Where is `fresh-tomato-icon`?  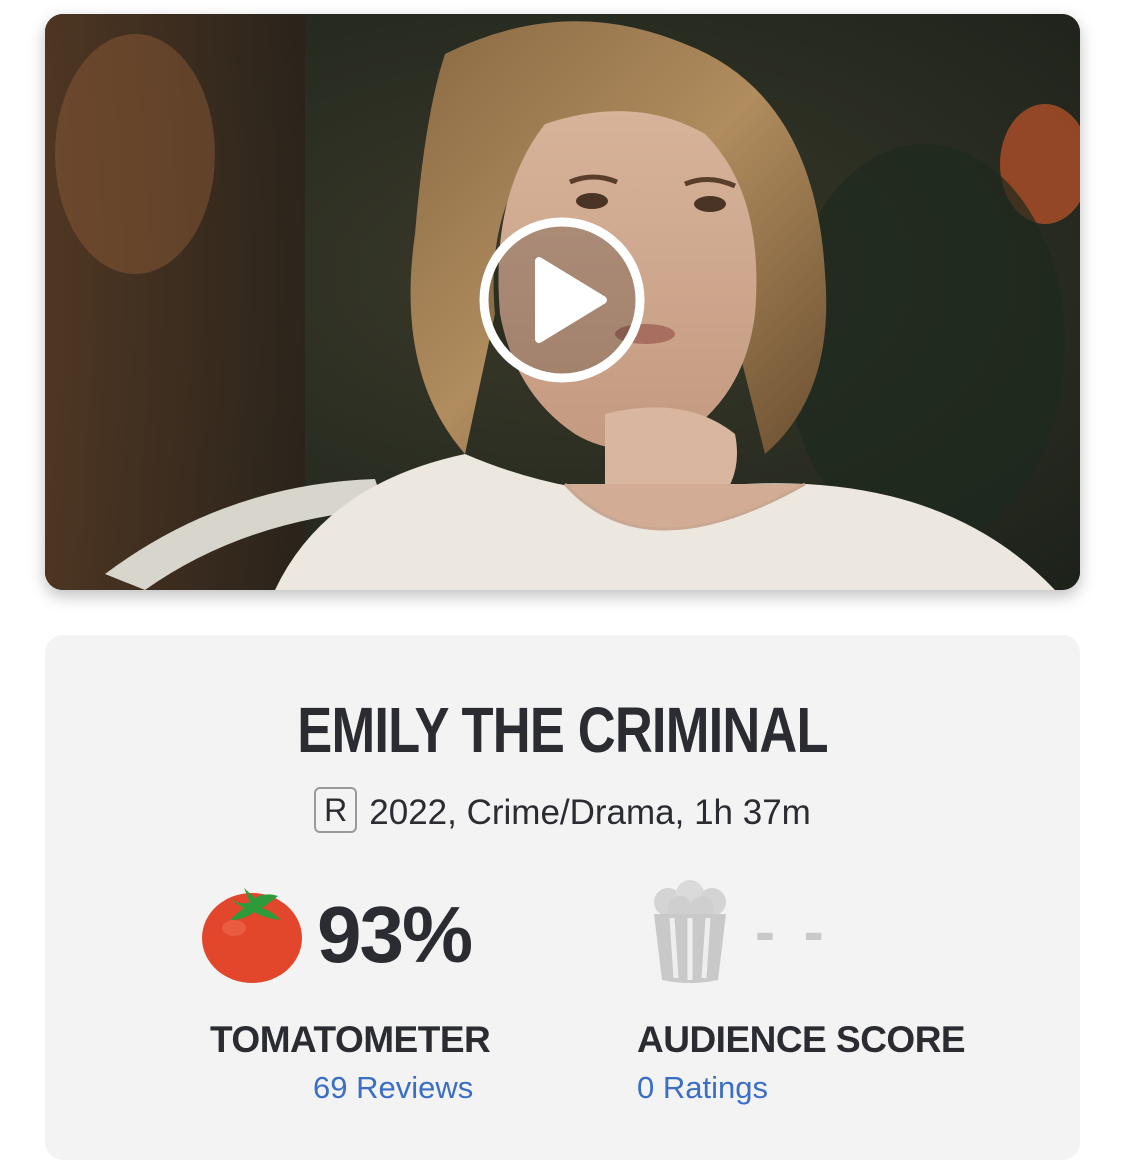 fresh-tomato-icon is located at coordinates (252, 935).